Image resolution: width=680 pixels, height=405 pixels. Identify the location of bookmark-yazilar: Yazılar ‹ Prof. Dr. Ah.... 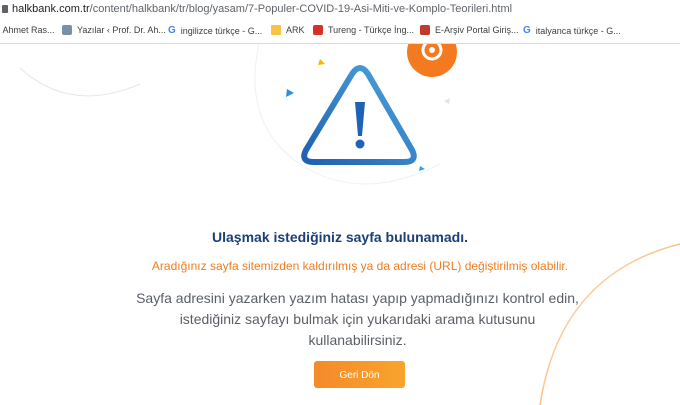
(114, 30).